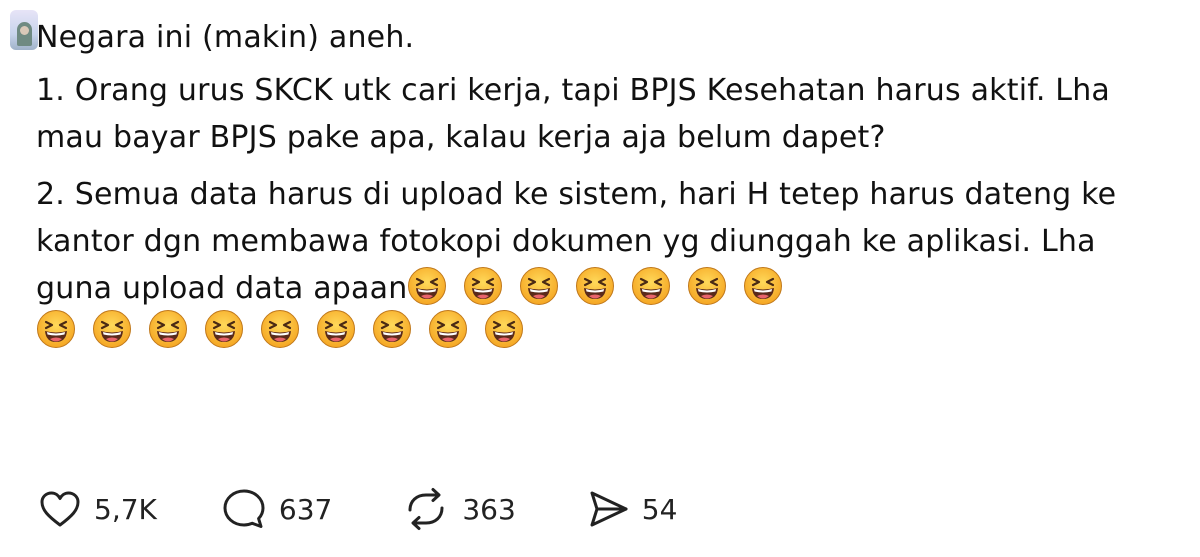  What do you see at coordinates (659, 509) in the screenshot?
I see `share-count: 54` at bounding box center [659, 509].